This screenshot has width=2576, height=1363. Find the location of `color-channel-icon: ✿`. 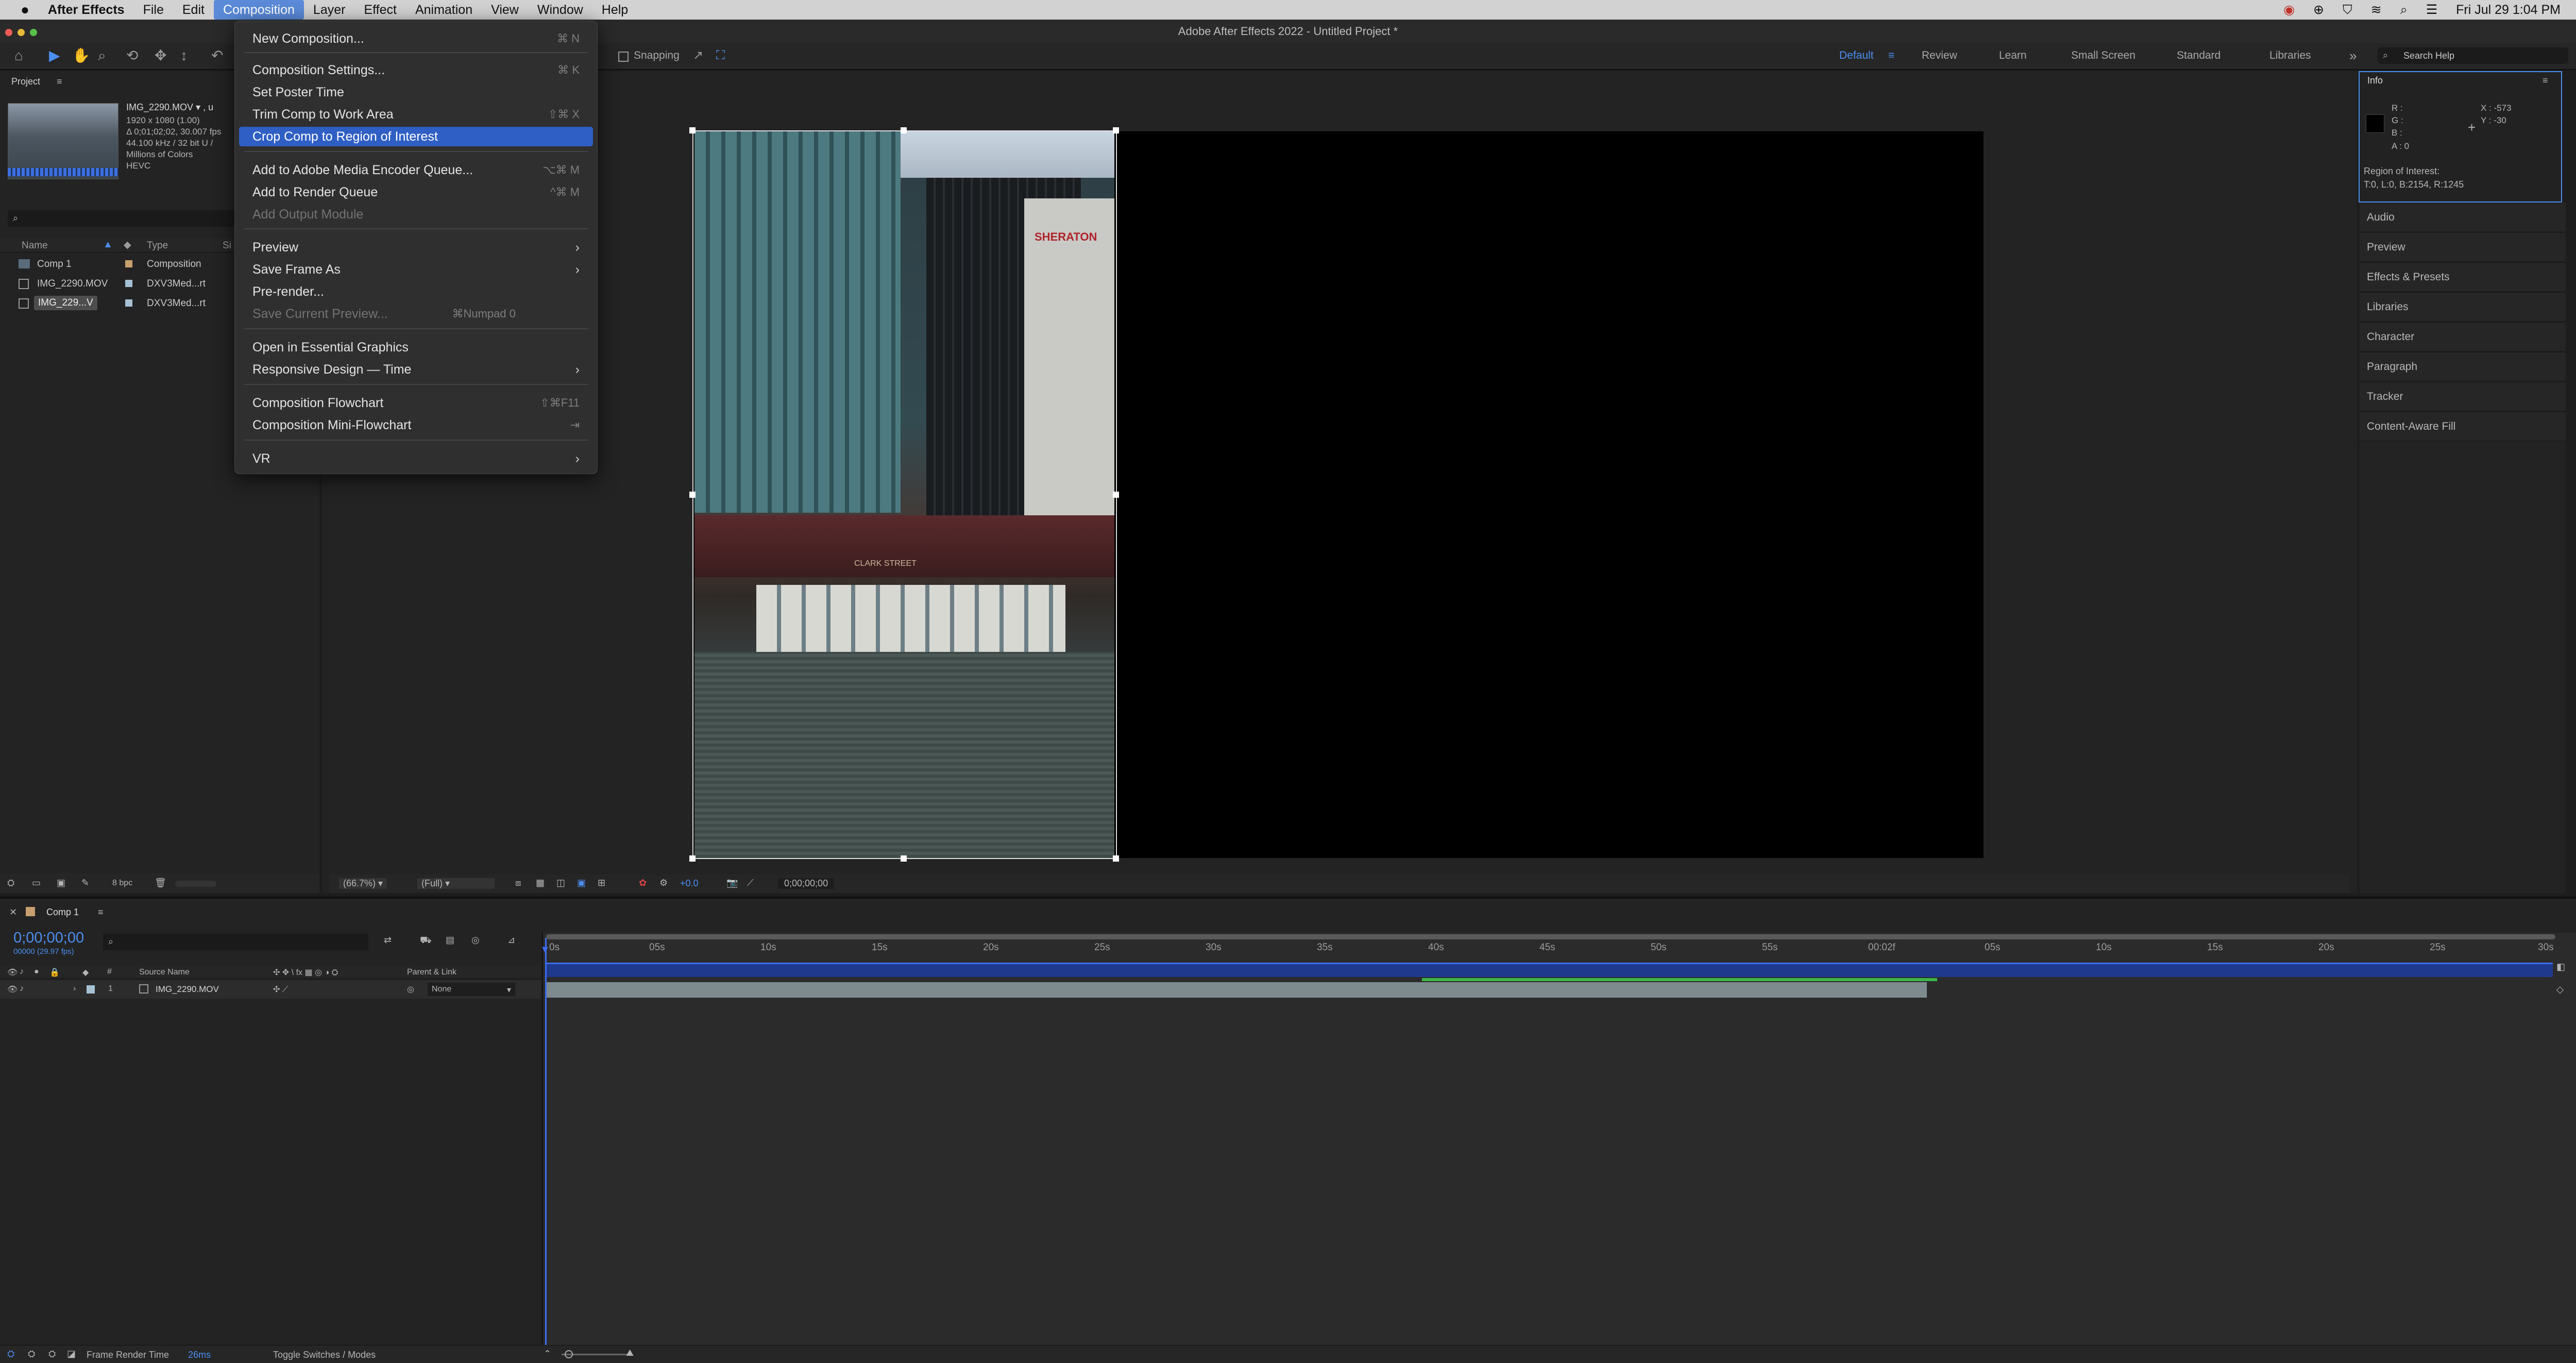

color-channel-icon: ✿ is located at coordinates (643, 883).